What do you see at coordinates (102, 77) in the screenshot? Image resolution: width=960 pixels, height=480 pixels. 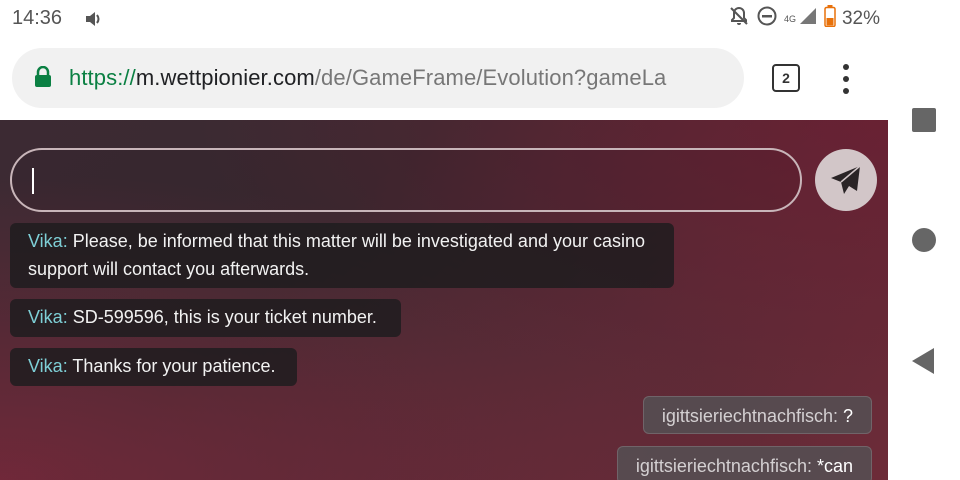 I see `url-scheme: https://` at bounding box center [102, 77].